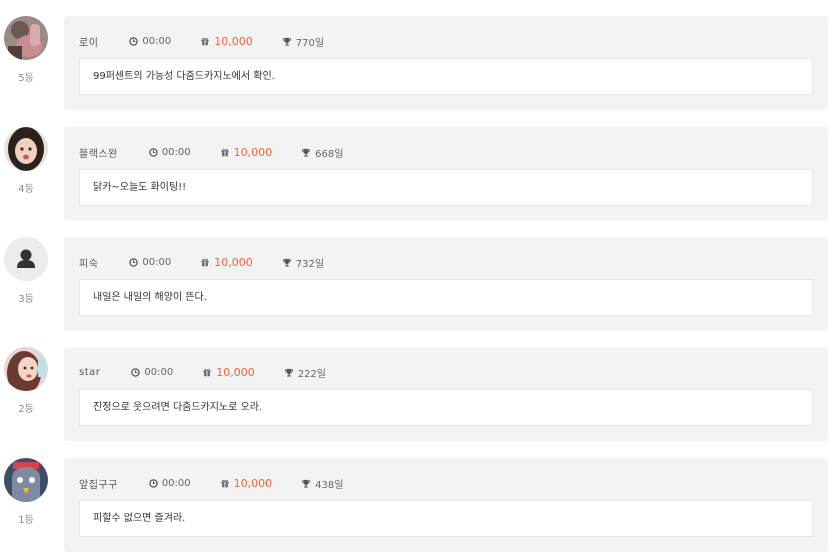 The image size is (835, 554). I want to click on entry-meta: 피숙 00:00 10,000 732일, so click(201, 262).